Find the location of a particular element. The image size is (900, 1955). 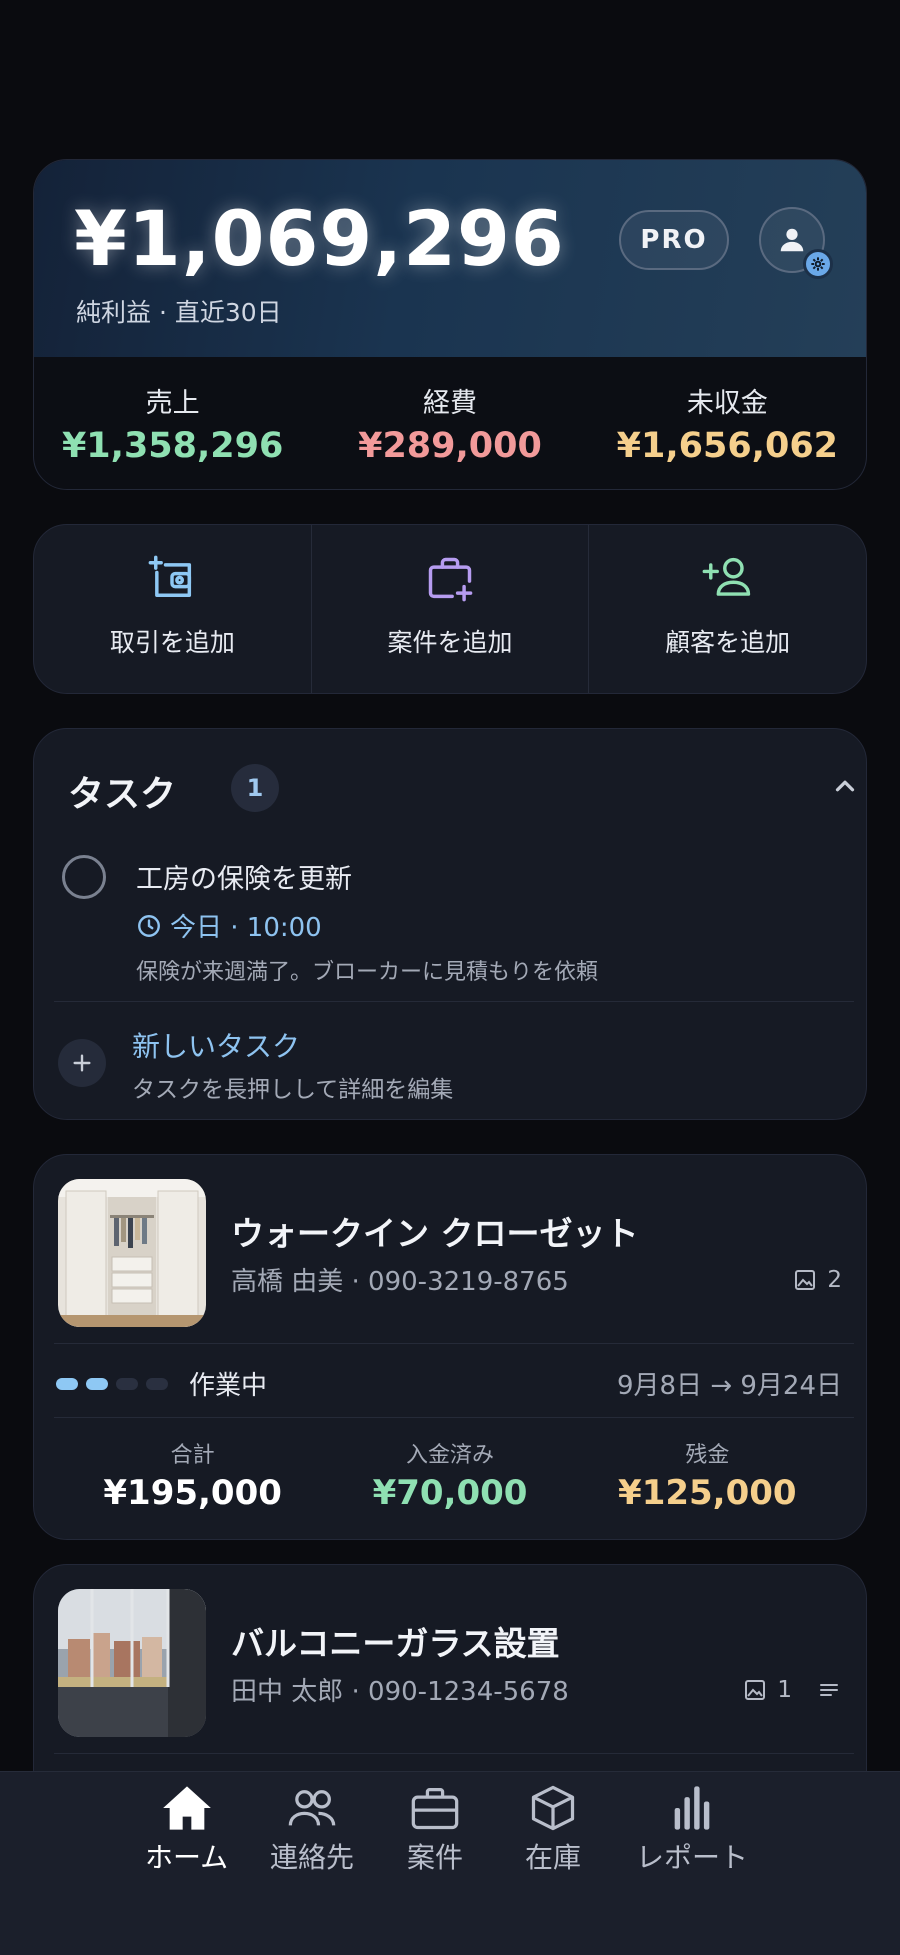

project-customer: 高橋 由美 · 090-3219-8765 is located at coordinates (400, 1282).